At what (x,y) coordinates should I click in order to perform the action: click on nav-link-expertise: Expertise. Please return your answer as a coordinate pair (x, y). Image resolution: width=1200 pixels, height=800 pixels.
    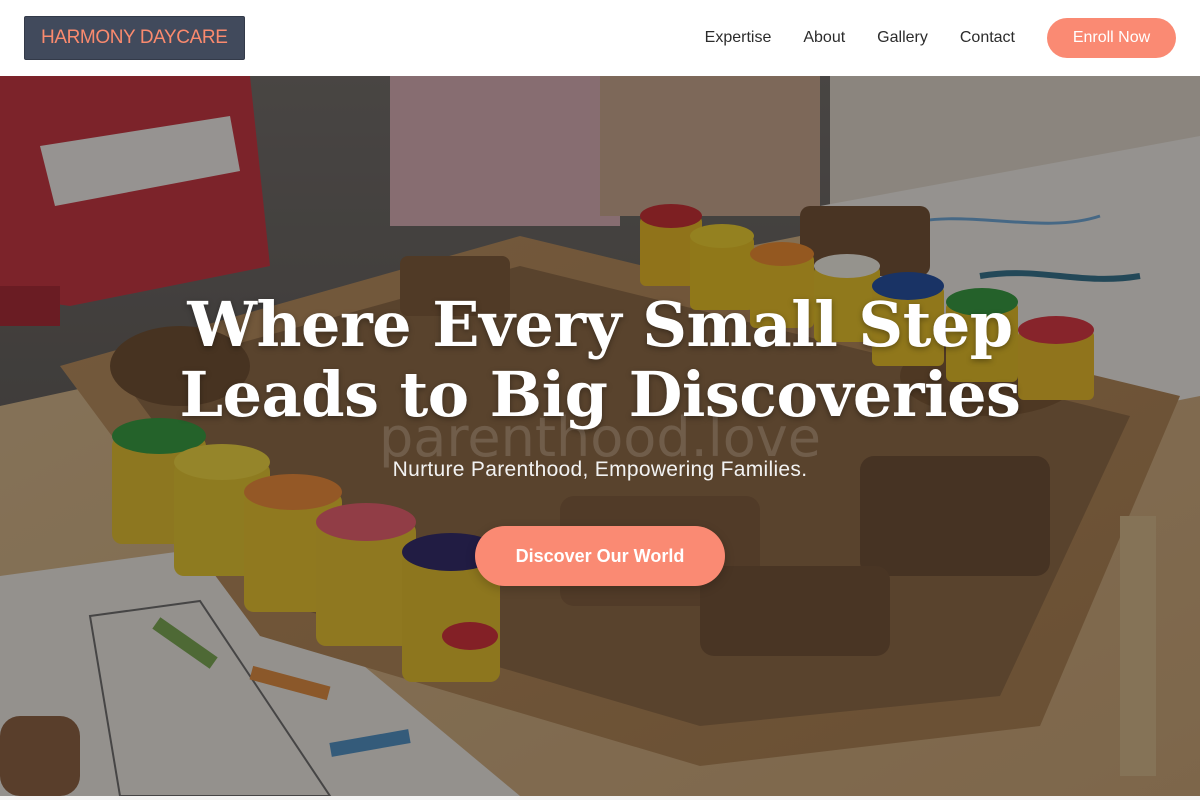
    Looking at the image, I should click on (738, 38).